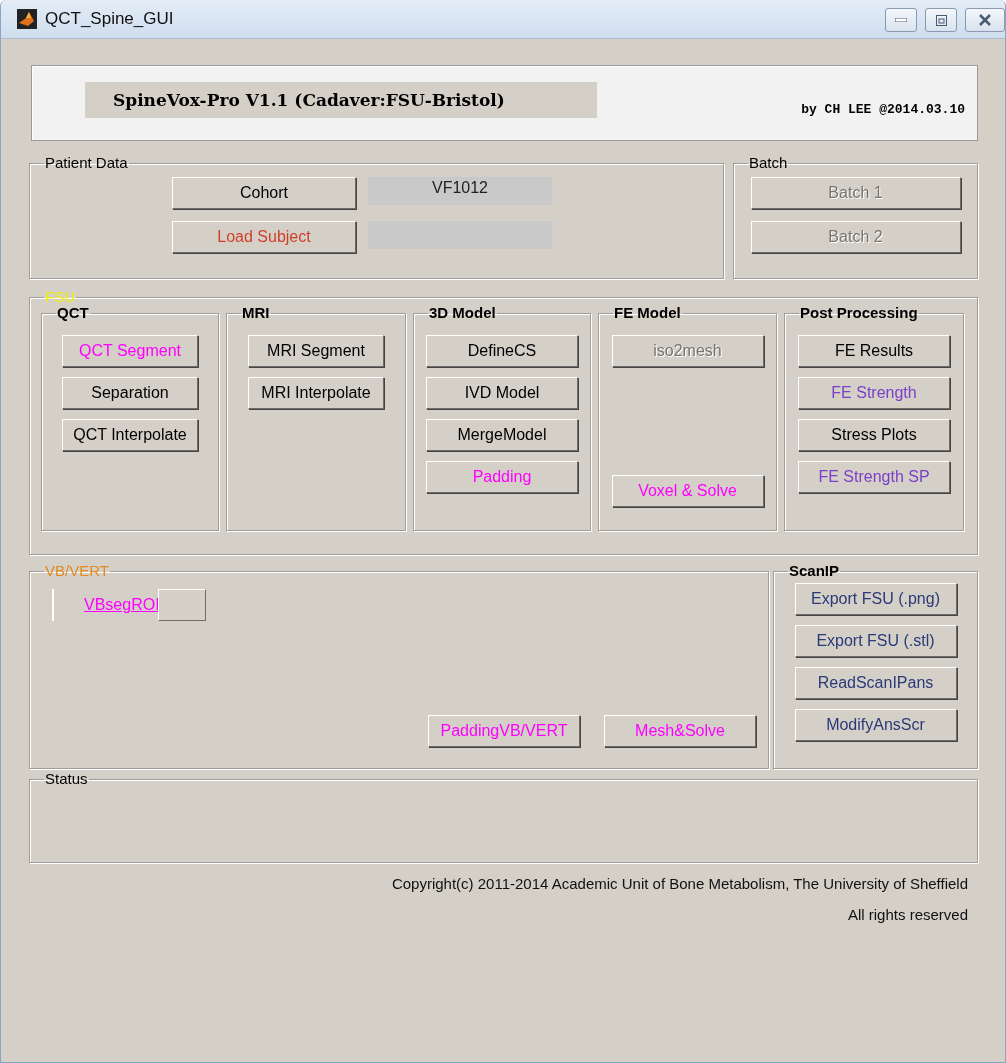 This screenshot has height=1063, width=1006. Describe the element at coordinates (460, 191) in the screenshot. I see `text-field: VF1012` at that location.